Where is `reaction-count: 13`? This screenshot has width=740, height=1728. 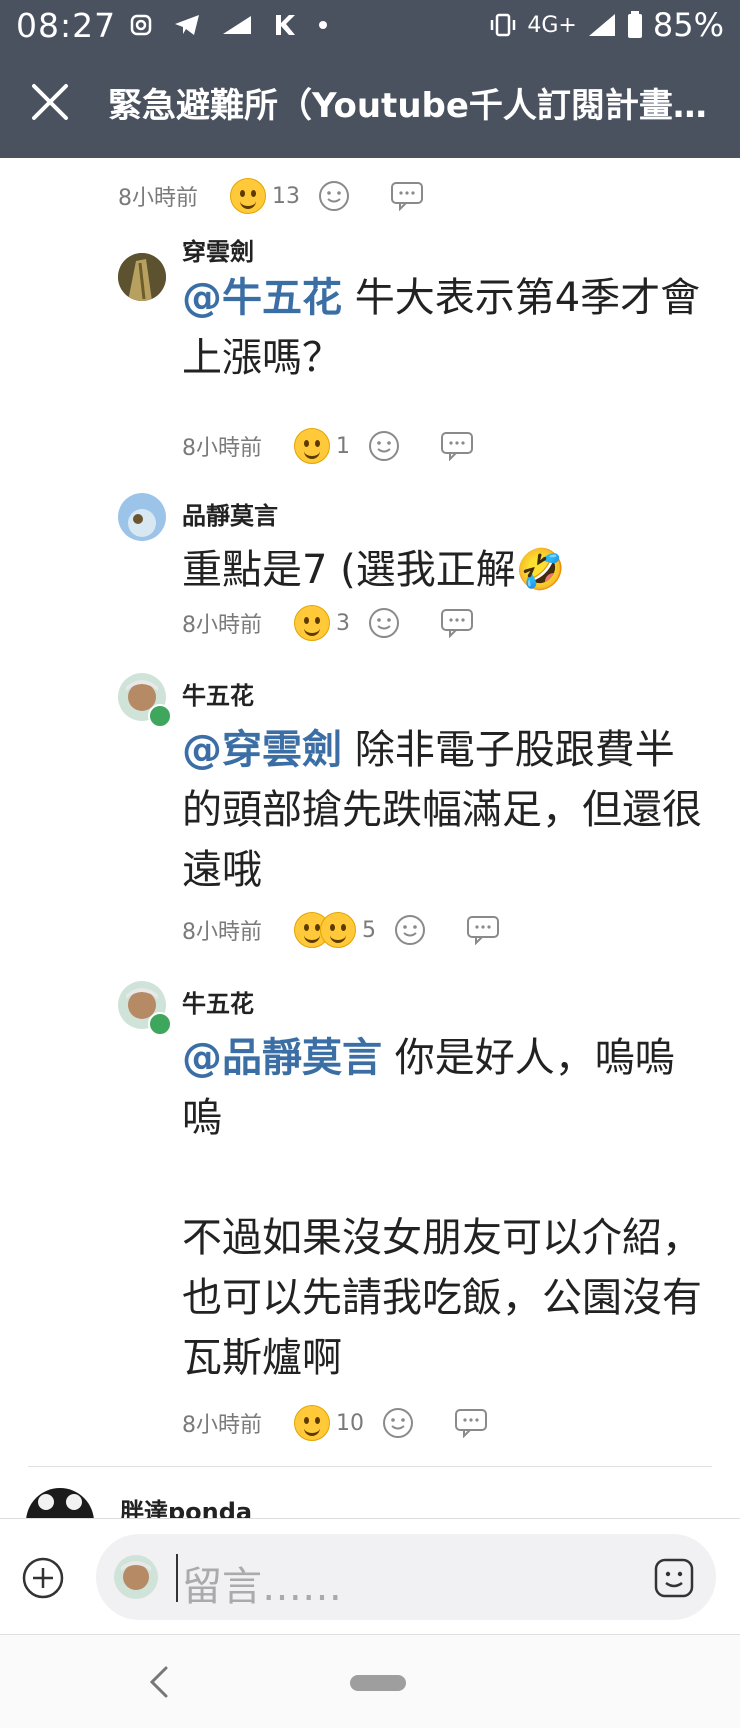
reaction-count: 13 is located at coordinates (286, 196).